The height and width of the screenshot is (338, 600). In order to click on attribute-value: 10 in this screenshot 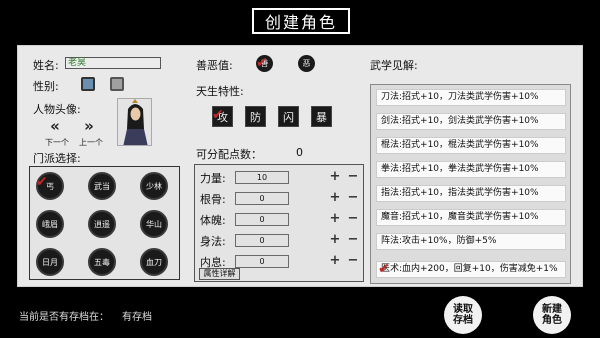, I will do `click(262, 177)`.